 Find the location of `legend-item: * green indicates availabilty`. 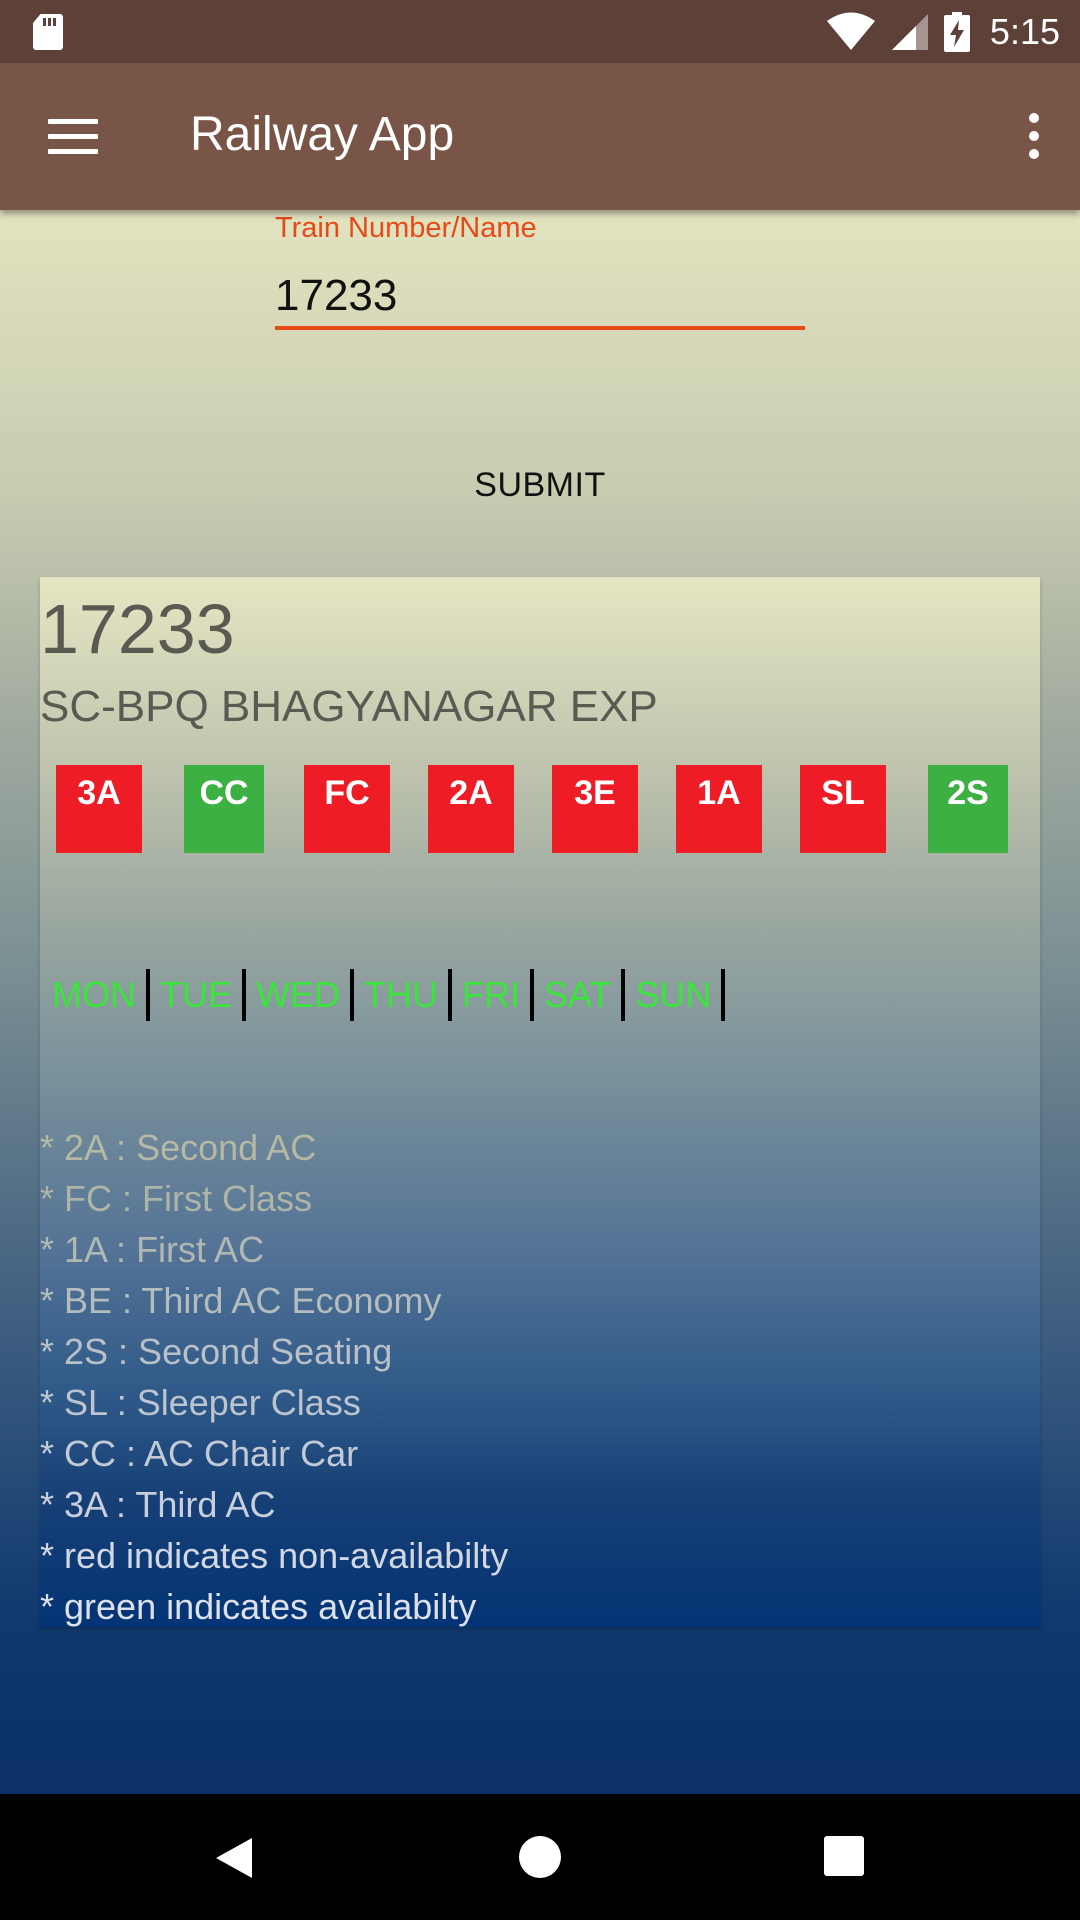

legend-item: * green indicates availabilty is located at coordinates (258, 1606).